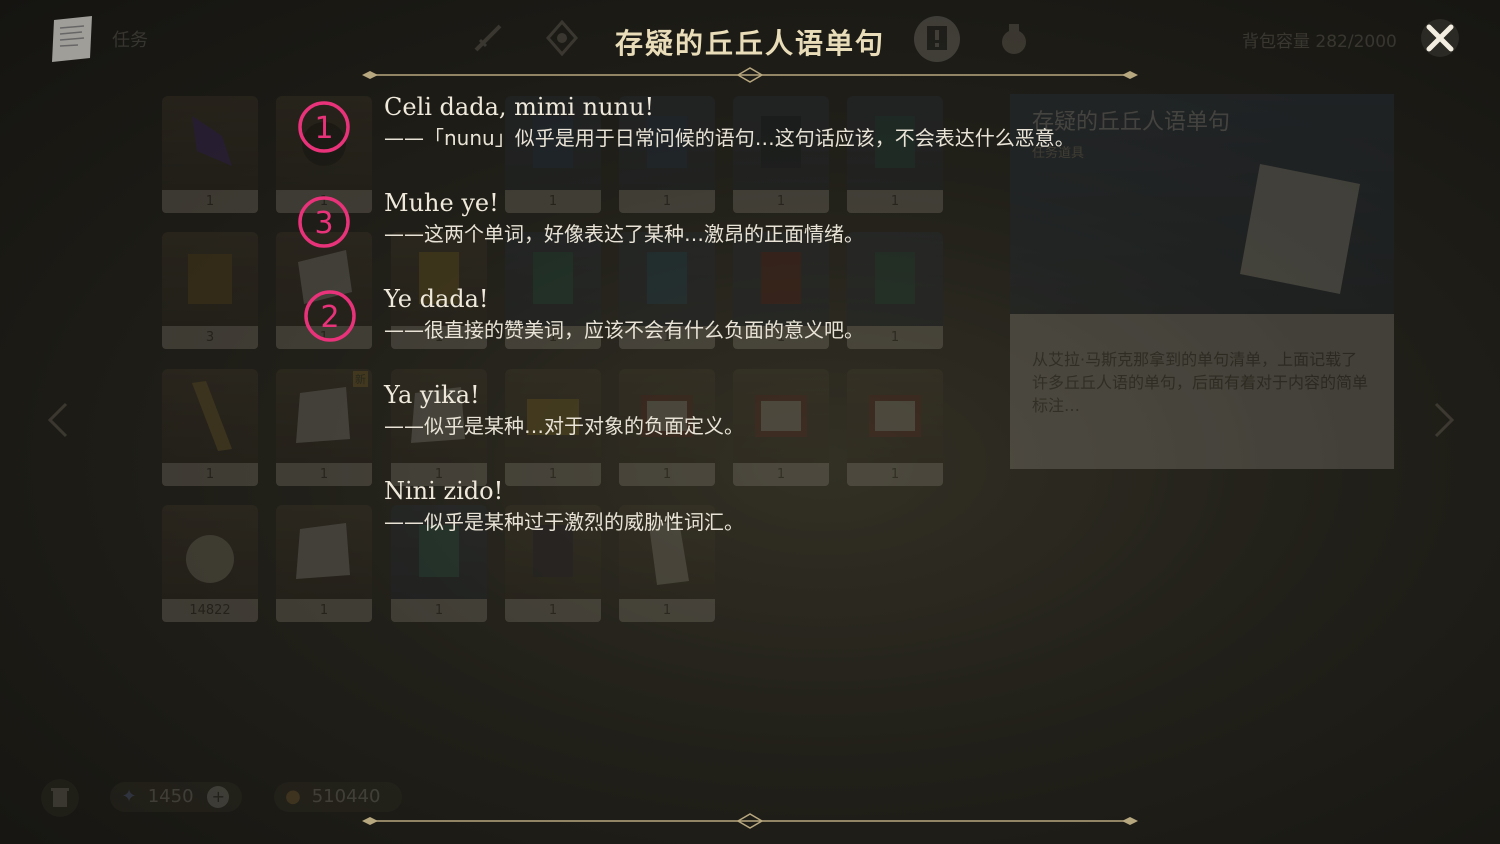  Describe the element at coordinates (1014, 38) in the screenshot. I see `bag-icon` at that location.